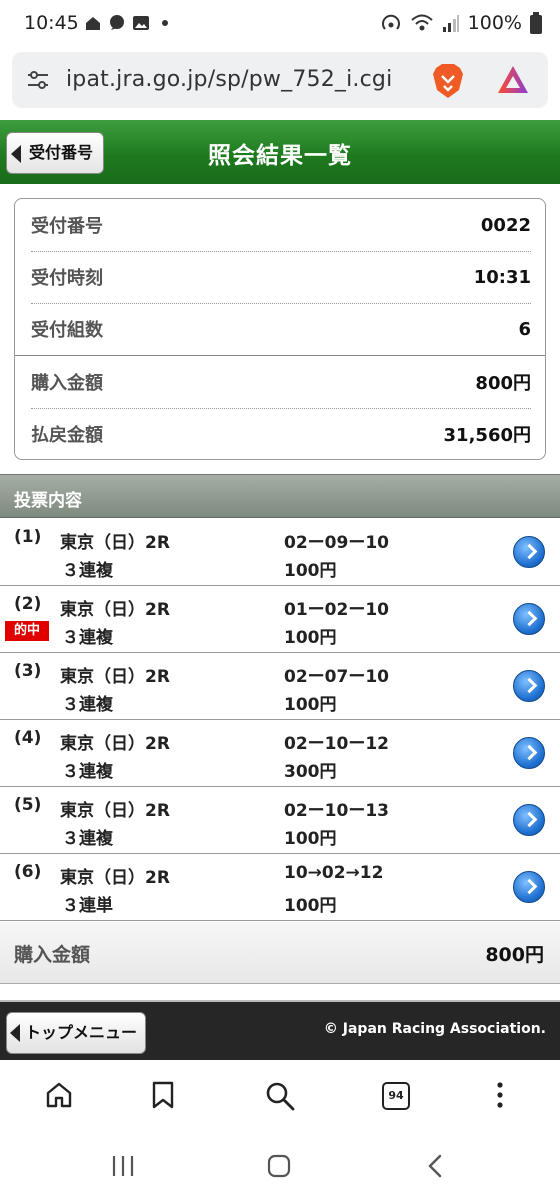  What do you see at coordinates (48, 501) in the screenshot?
I see `section-title: 投票内容` at bounding box center [48, 501].